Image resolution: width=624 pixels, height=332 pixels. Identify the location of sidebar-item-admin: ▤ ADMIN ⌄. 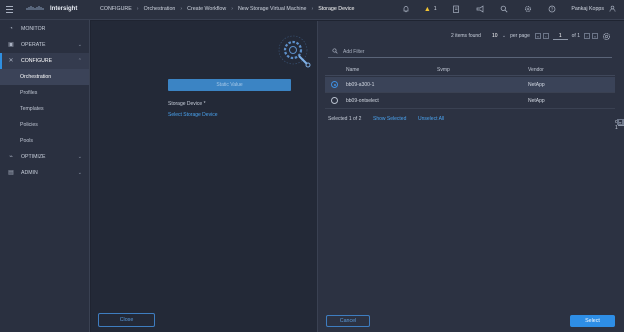
(44, 173).